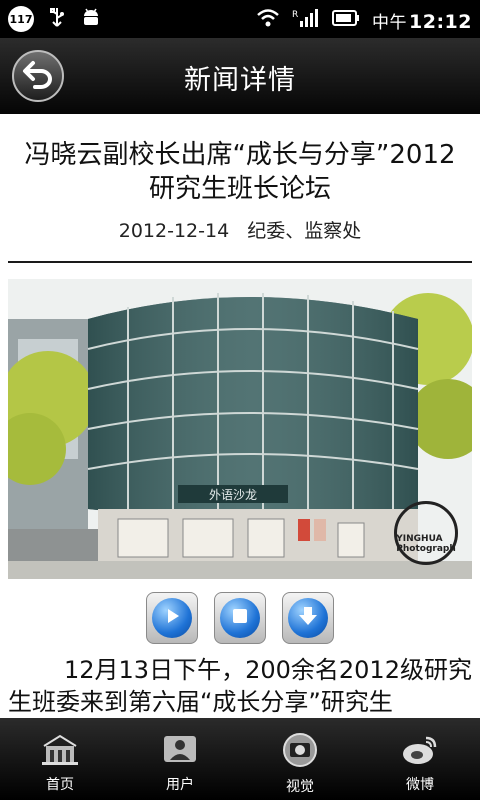 Image resolution: width=480 pixels, height=800 pixels. I want to click on play-button, so click(172, 618).